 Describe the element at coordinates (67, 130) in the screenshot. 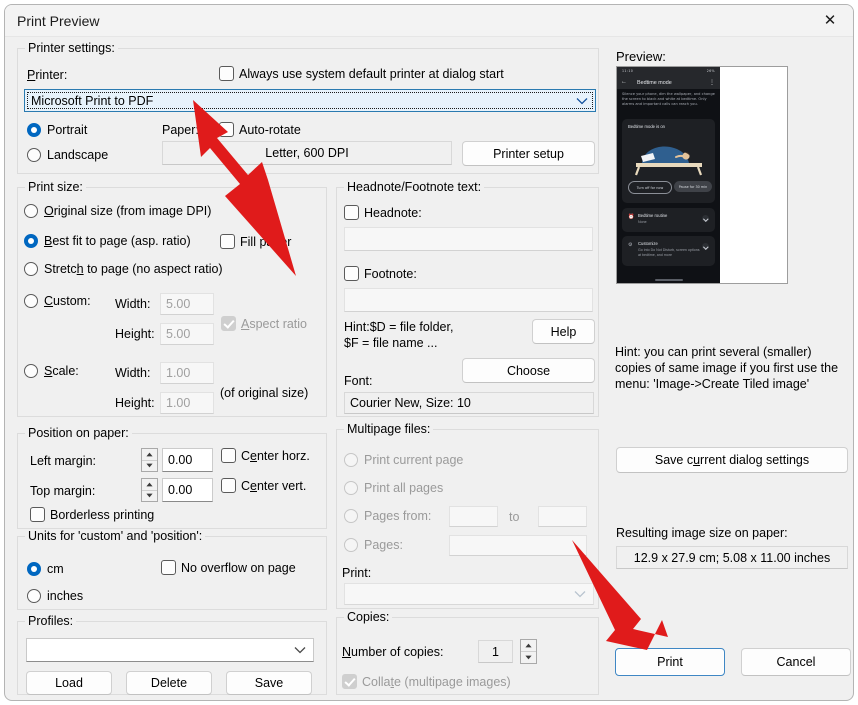

I see `orientation-portrait-label: Portrait` at that location.